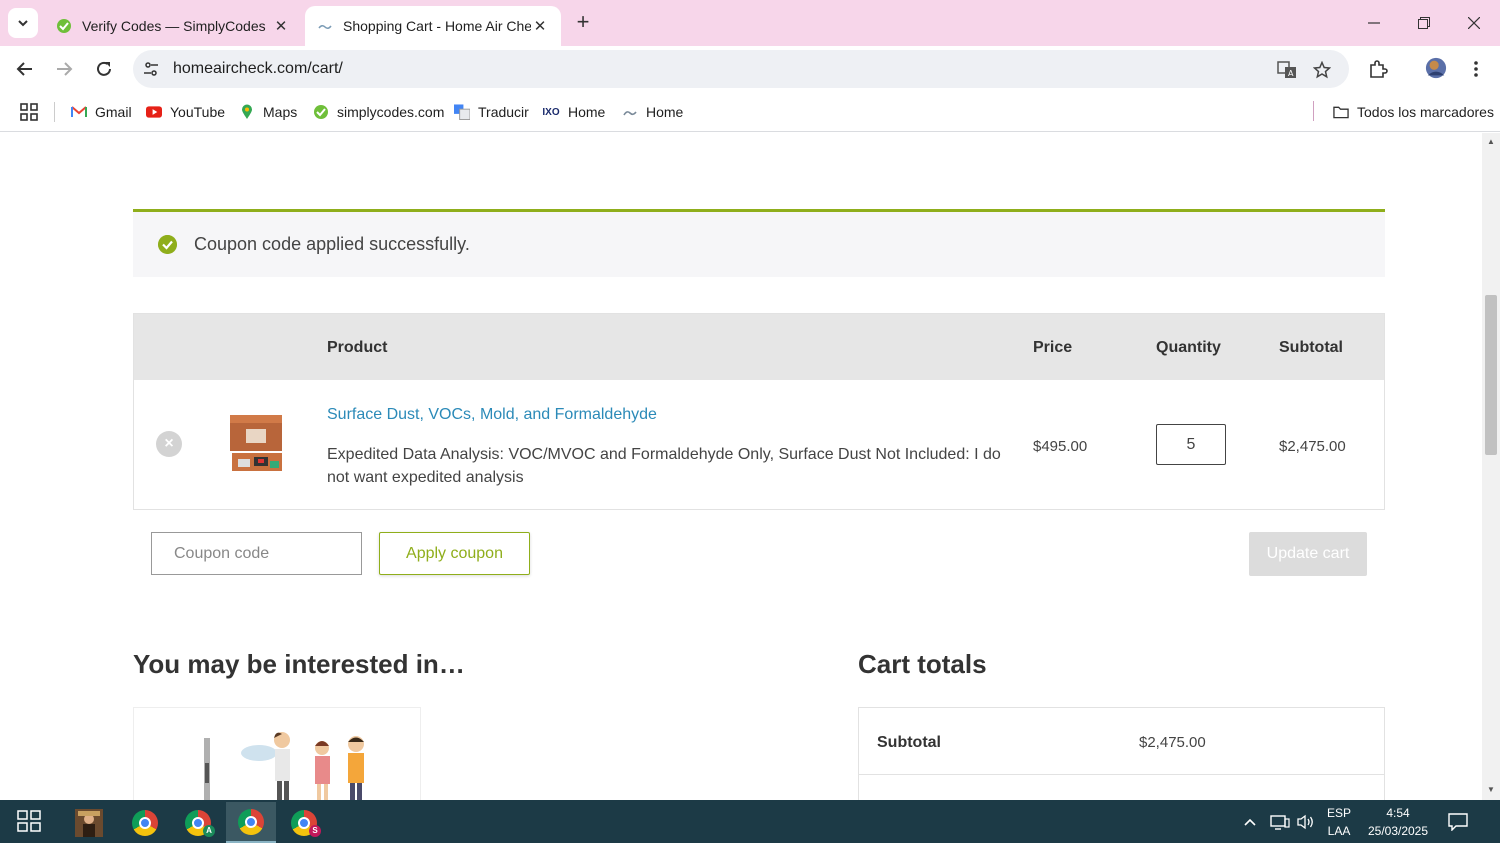 Image resolution: width=1500 pixels, height=843 pixels. What do you see at coordinates (1339, 831) in the screenshot?
I see `keyboard-layout: LAA` at bounding box center [1339, 831].